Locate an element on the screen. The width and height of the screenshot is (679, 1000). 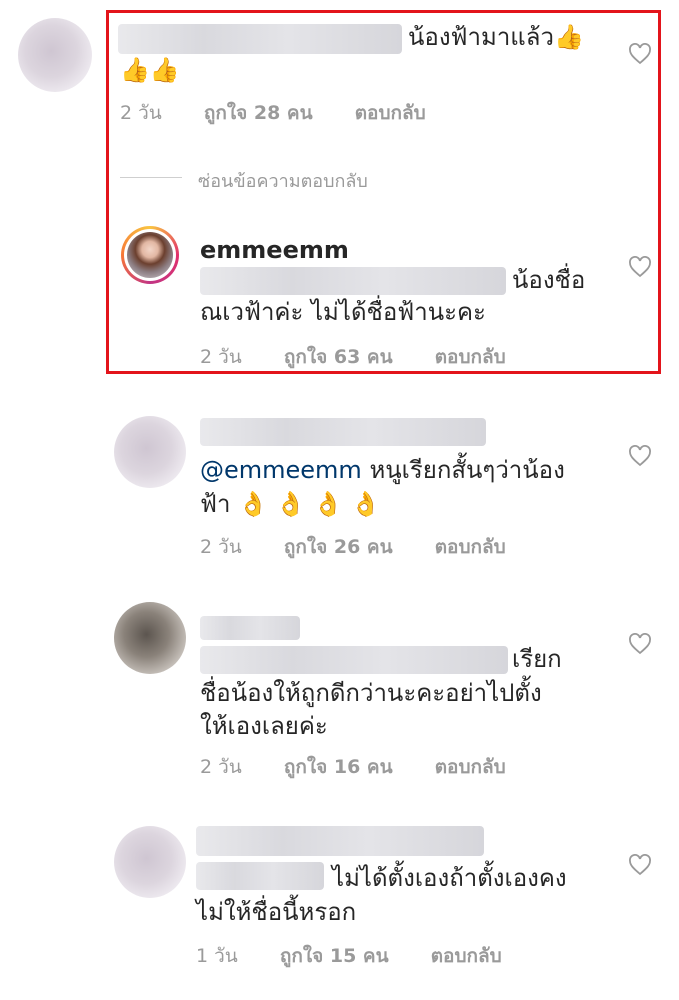
like-count: ถูกใจ 26 คน is located at coordinates (338, 547).